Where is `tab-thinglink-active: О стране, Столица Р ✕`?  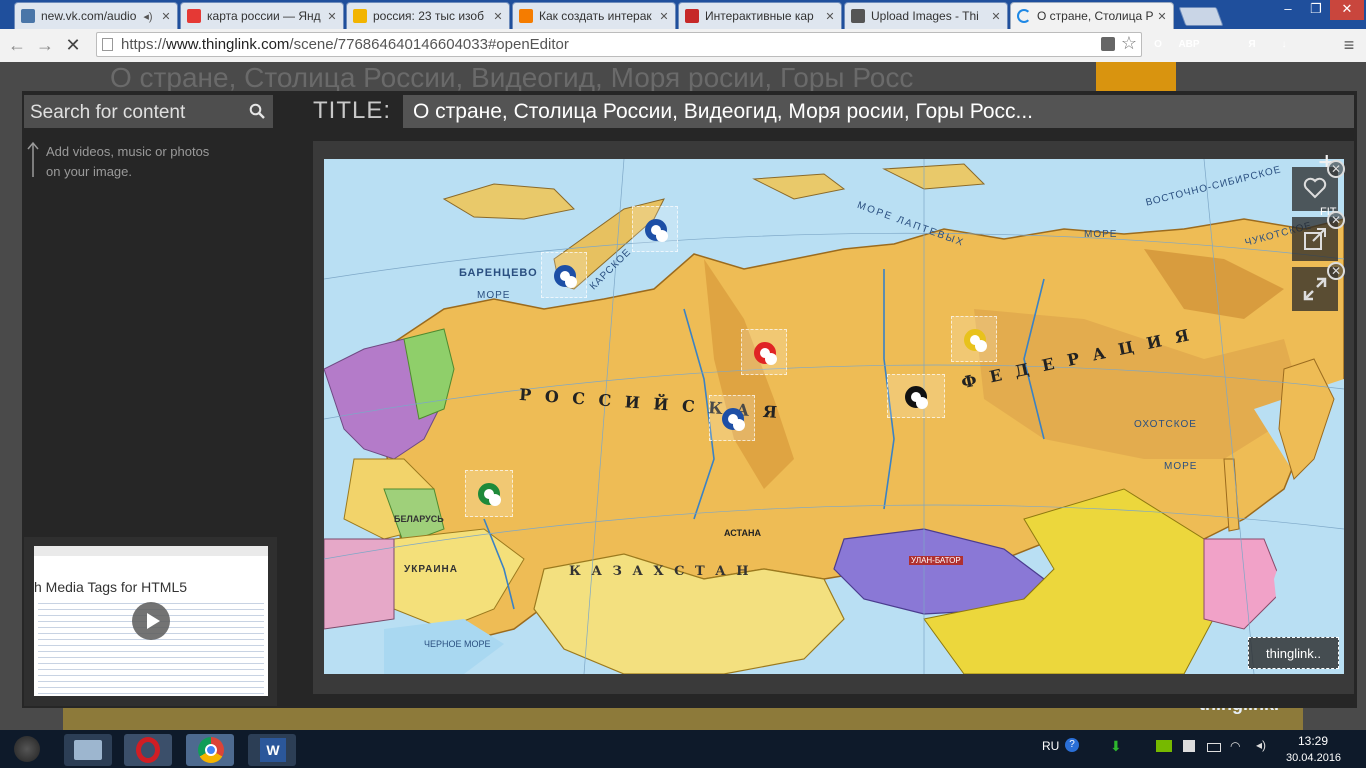 tab-thinglink-active: О стране, Столица Р ✕ is located at coordinates (1092, 15).